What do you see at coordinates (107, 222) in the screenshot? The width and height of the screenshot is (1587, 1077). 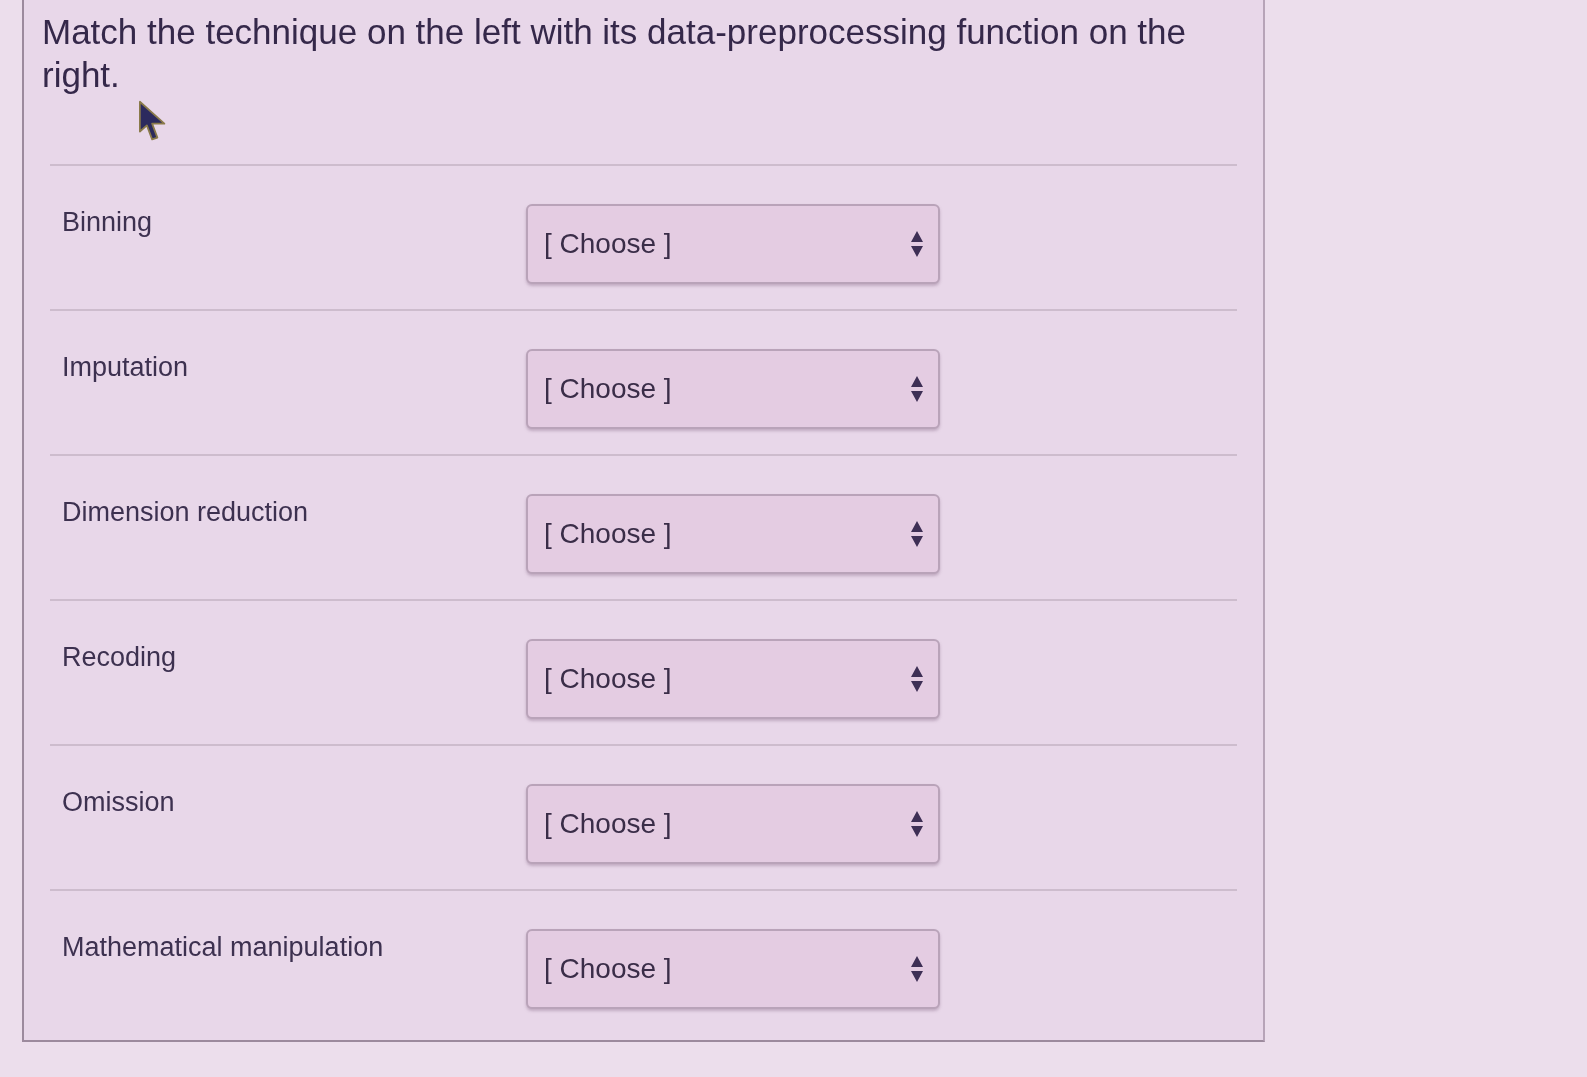 I see `technique-label: Binning` at bounding box center [107, 222].